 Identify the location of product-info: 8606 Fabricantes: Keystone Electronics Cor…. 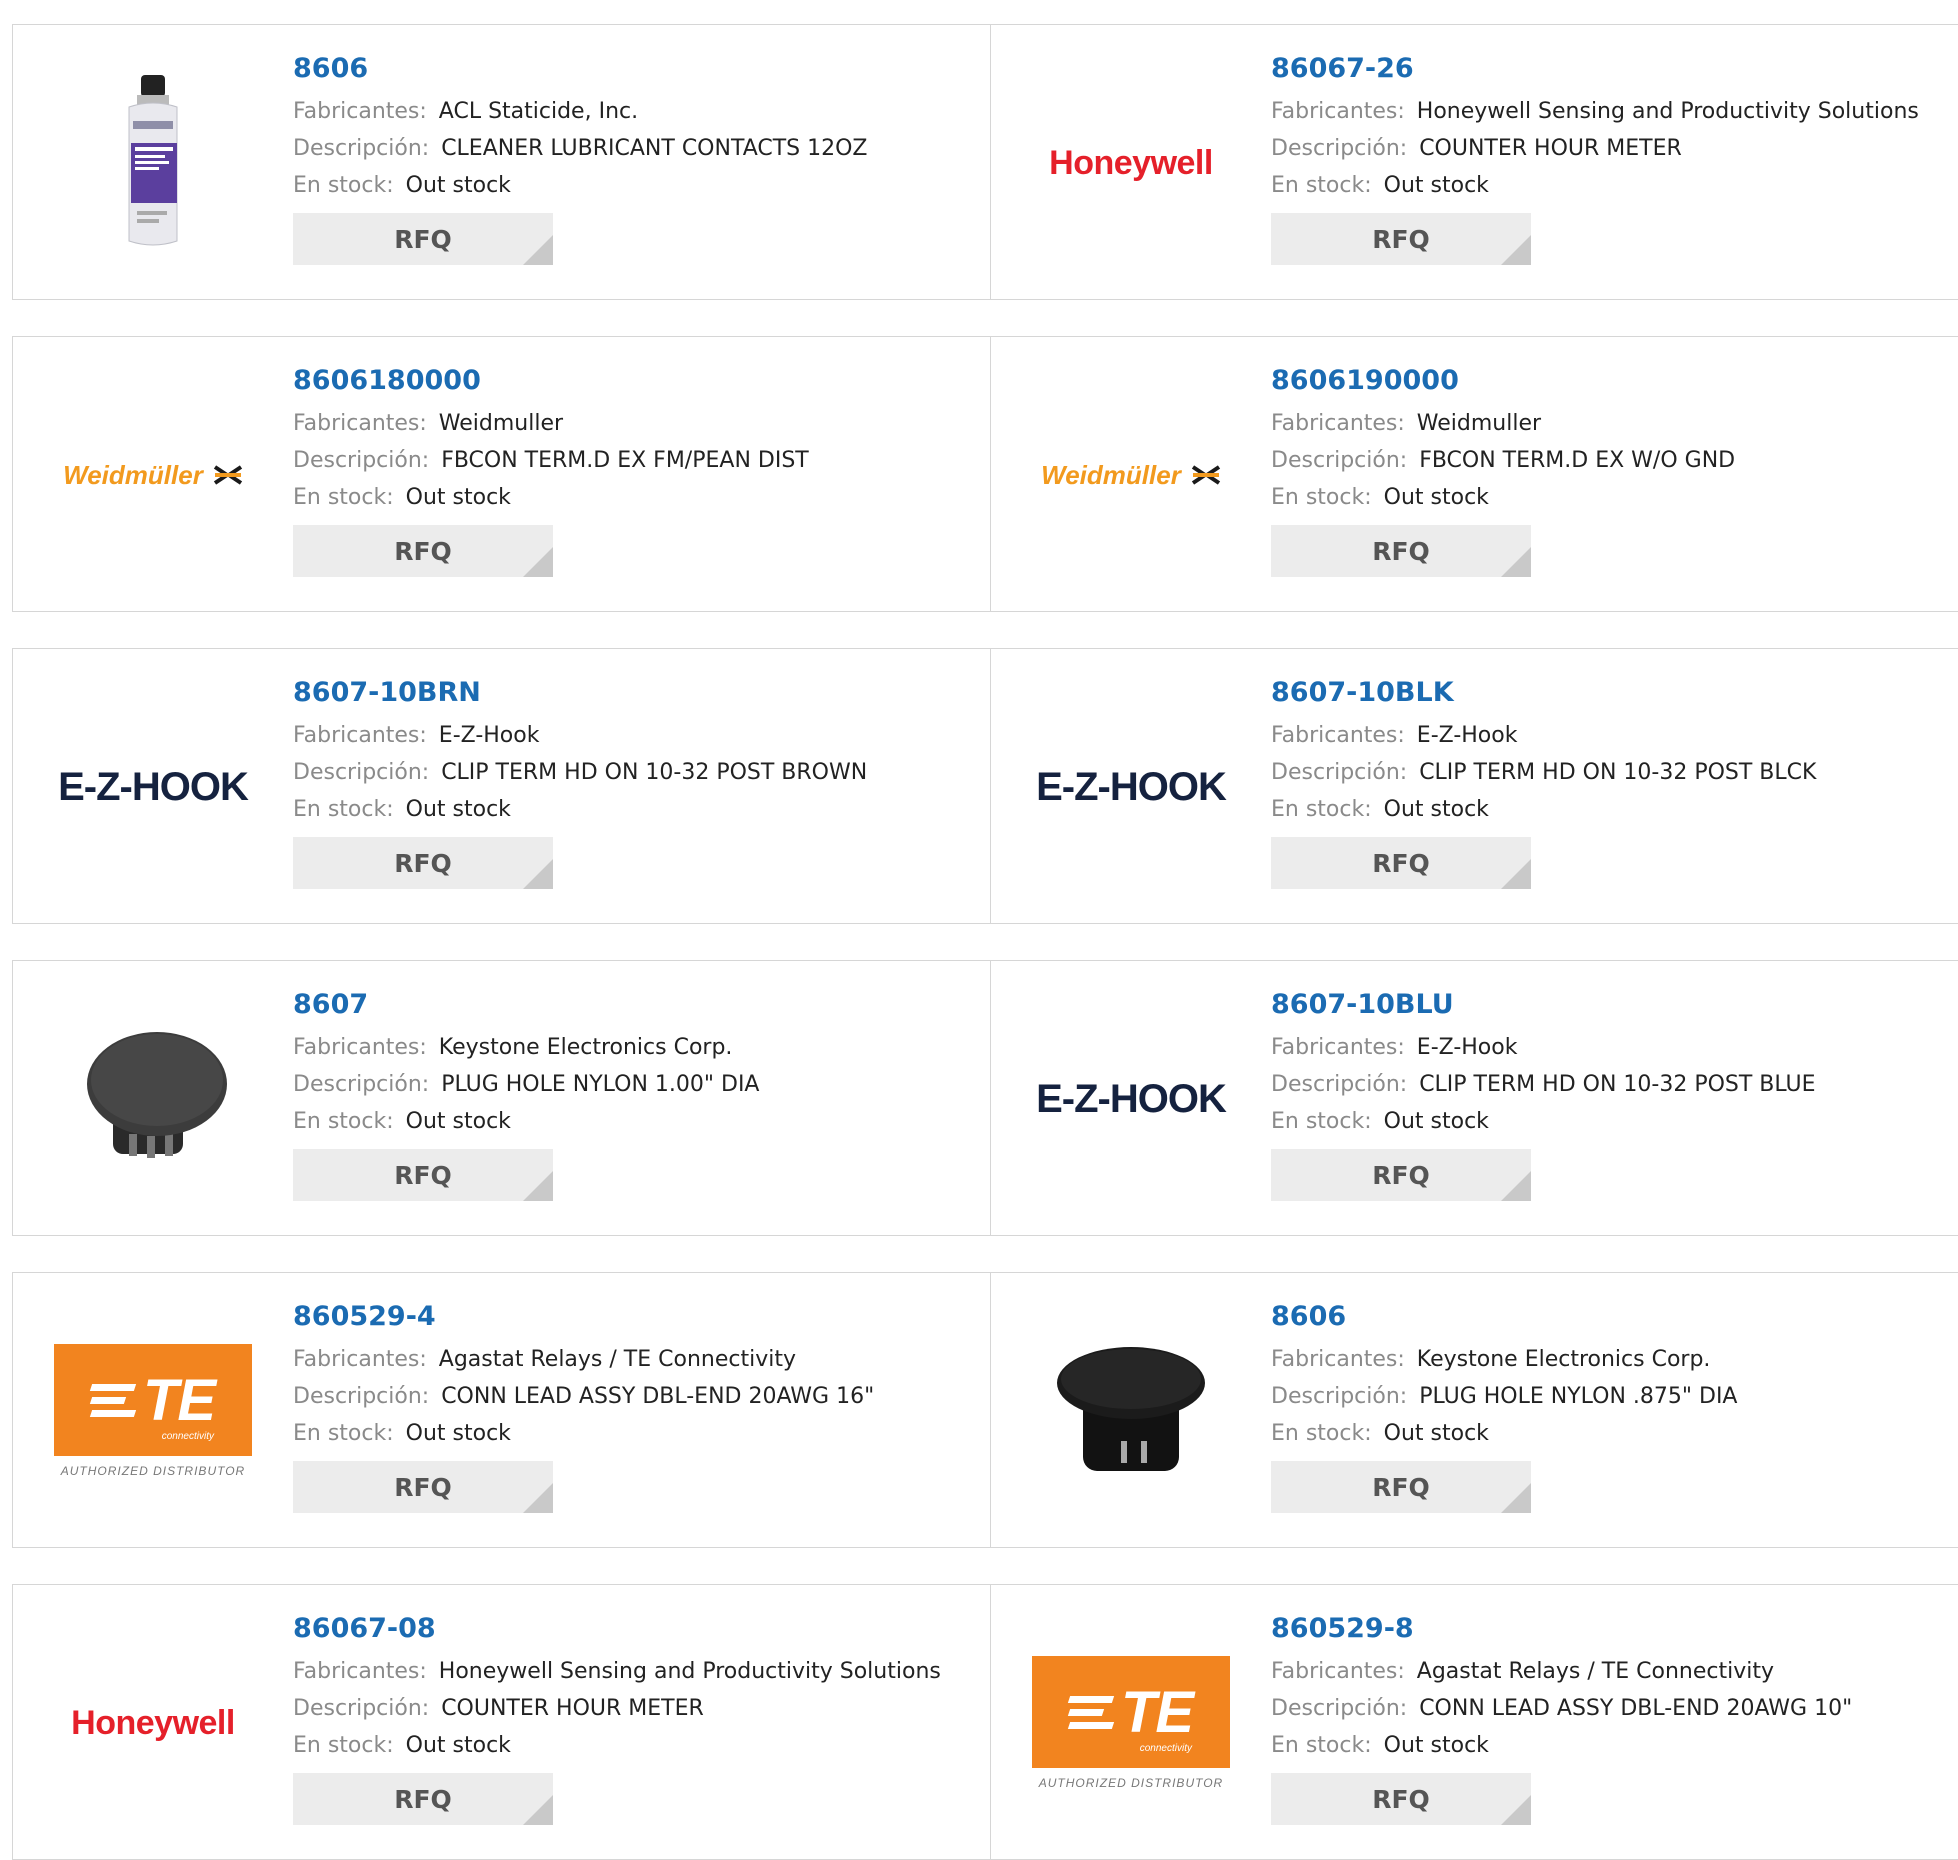
(1614, 1407).